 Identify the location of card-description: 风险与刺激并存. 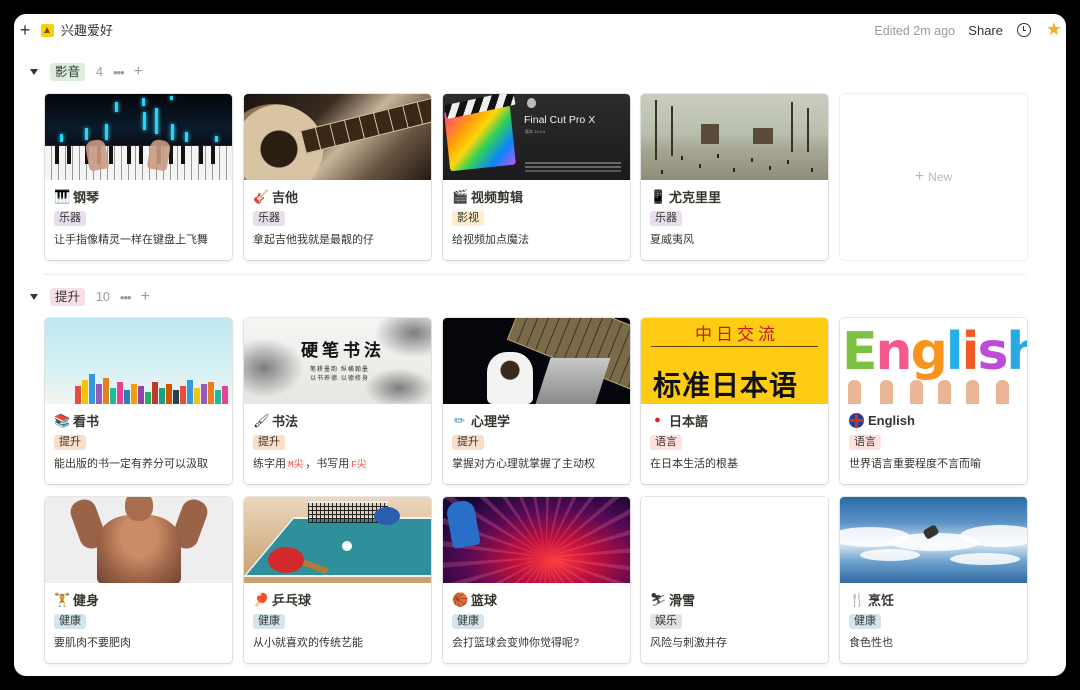
(688, 643).